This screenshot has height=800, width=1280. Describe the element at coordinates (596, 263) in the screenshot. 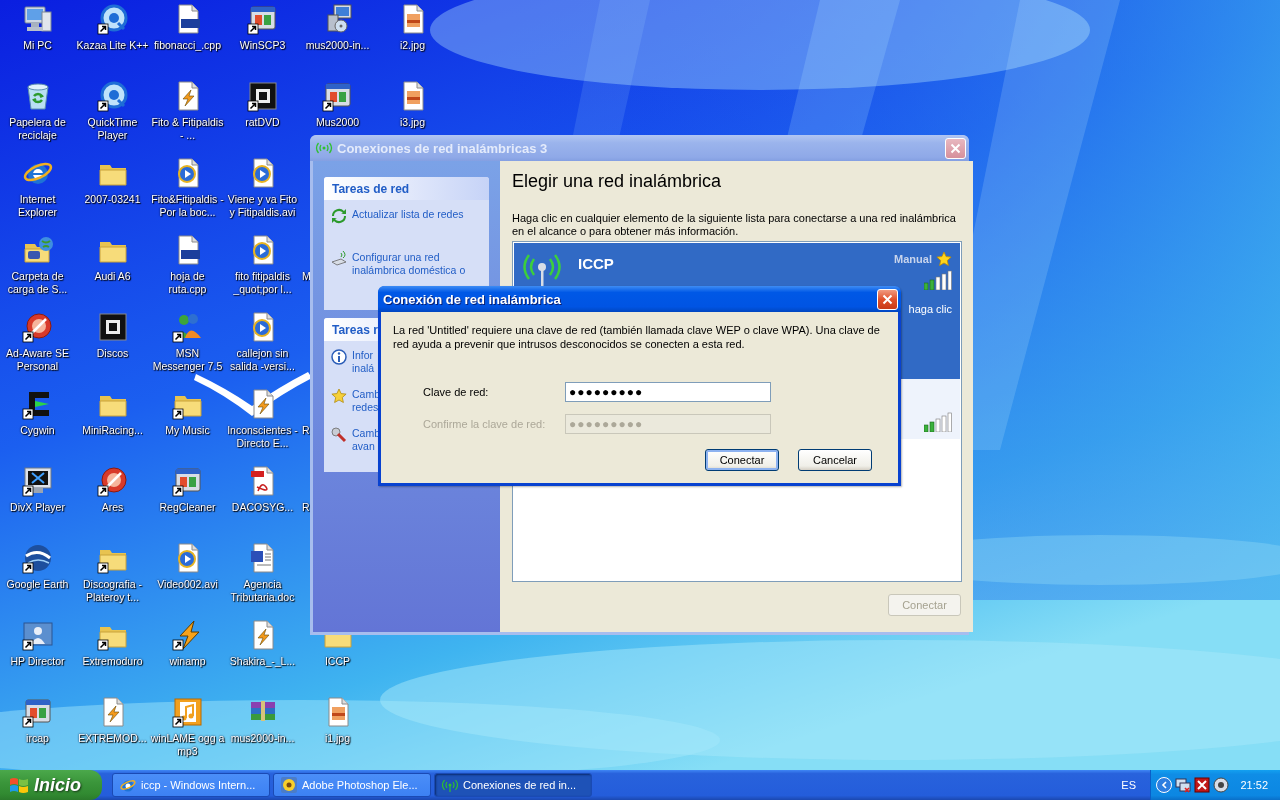

I see `network-name: ICCP` at that location.